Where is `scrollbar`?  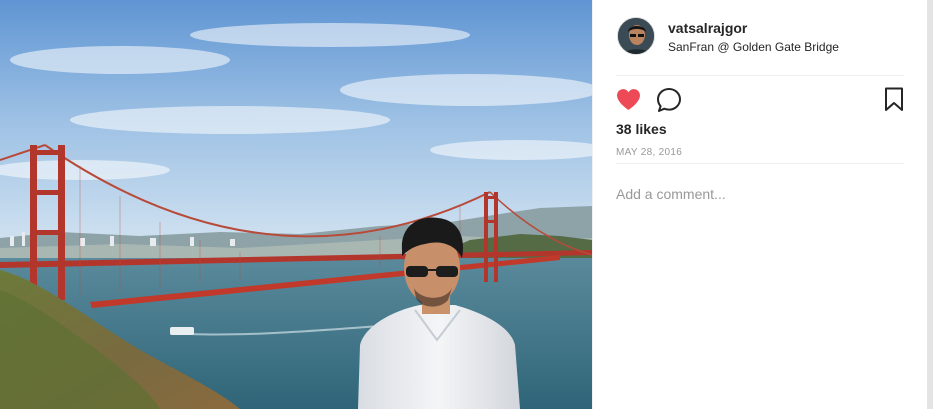 scrollbar is located at coordinates (930, 204).